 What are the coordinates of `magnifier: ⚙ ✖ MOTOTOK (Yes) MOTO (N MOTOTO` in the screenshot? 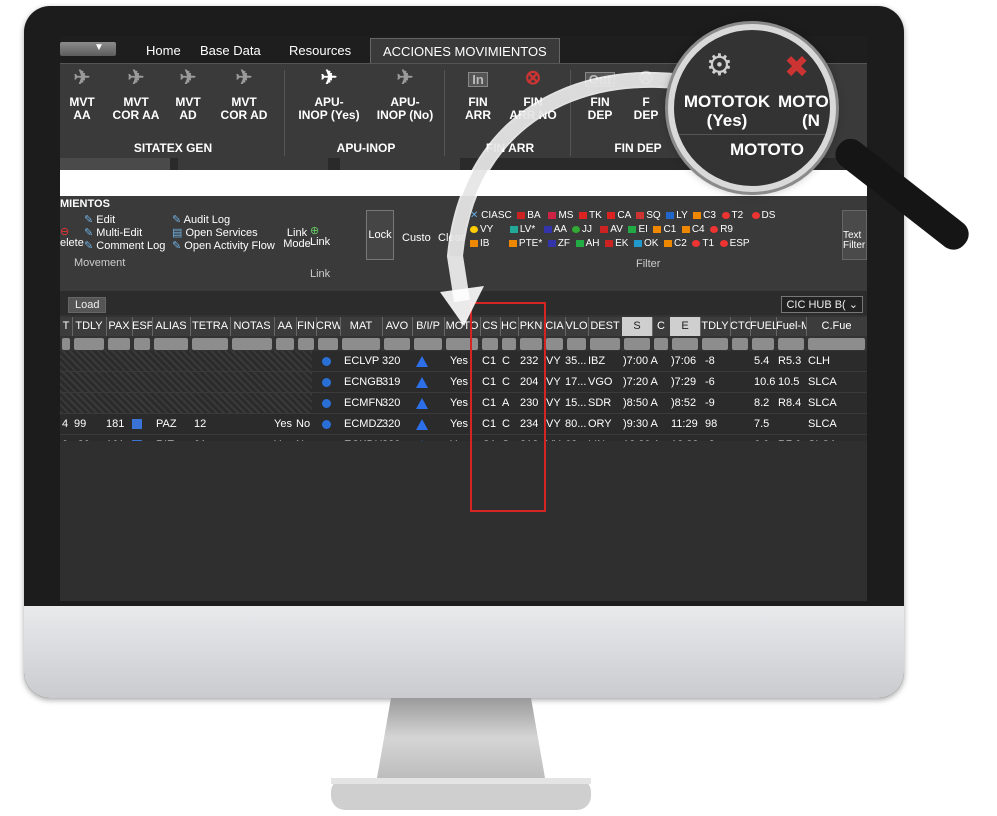 It's located at (818, 128).